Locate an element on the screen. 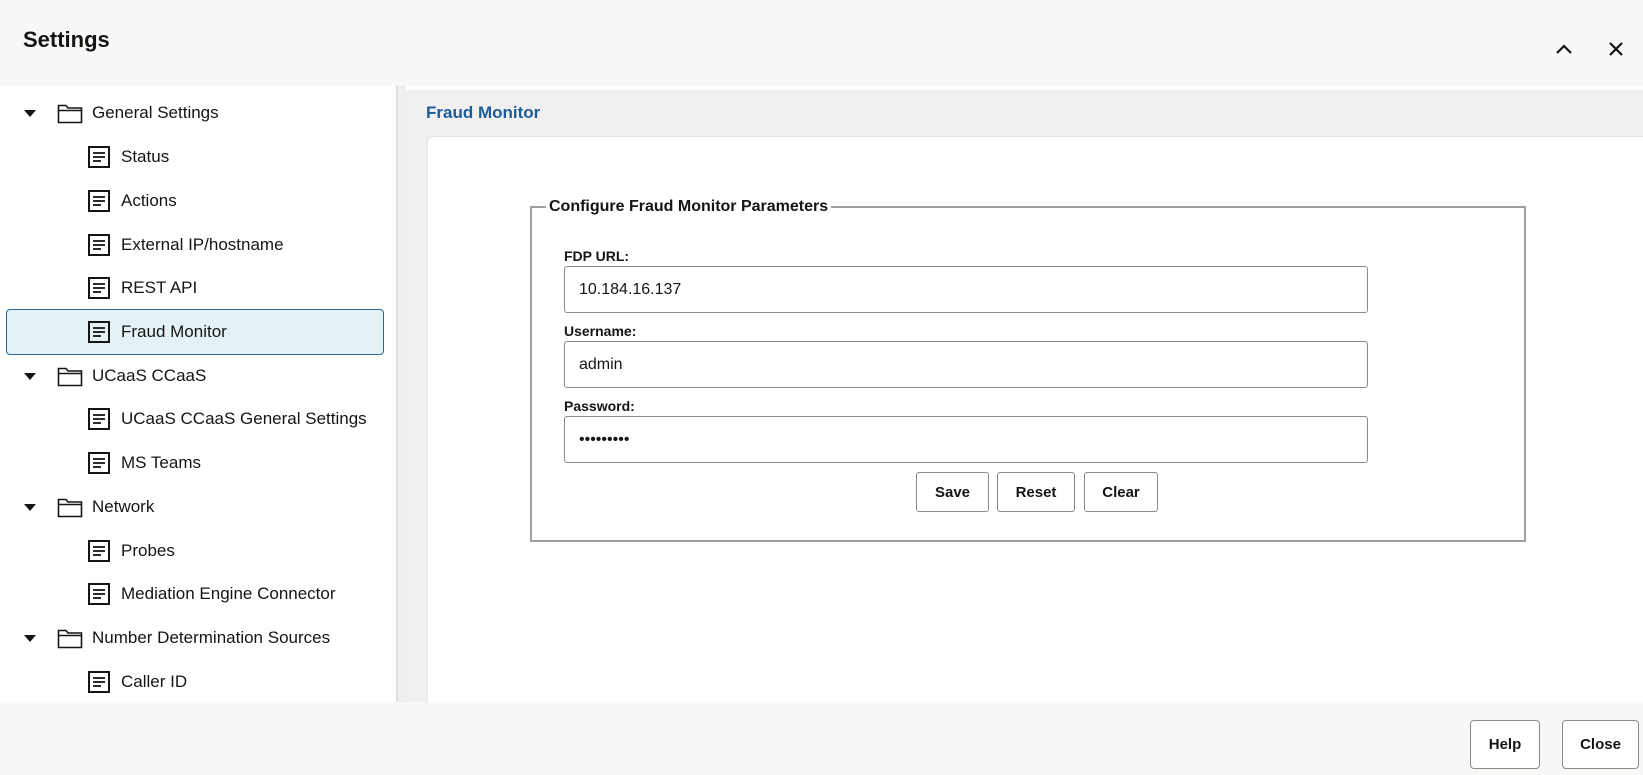  tree-item-ms-teams: MS Teams is located at coordinates (143, 463).